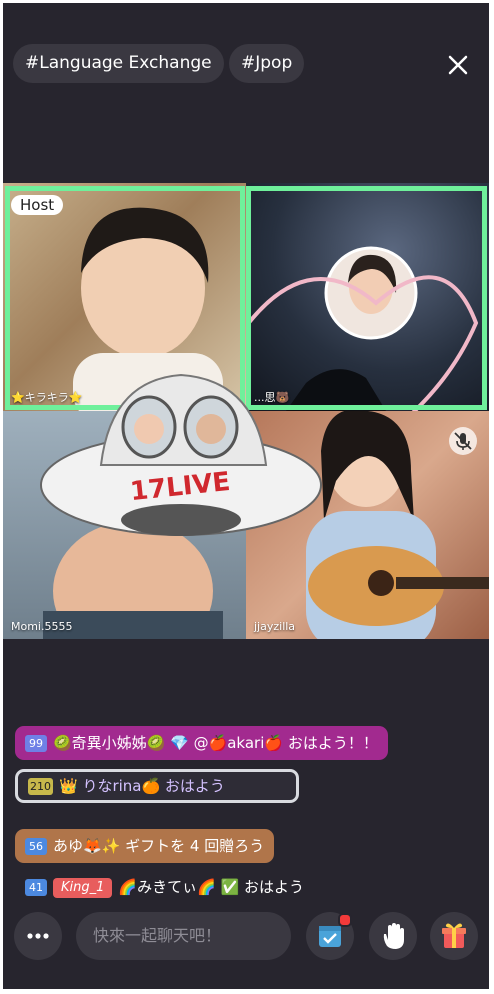 The height and width of the screenshot is (994, 494). What do you see at coordinates (345, 920) in the screenshot?
I see `notification-dot` at bounding box center [345, 920].